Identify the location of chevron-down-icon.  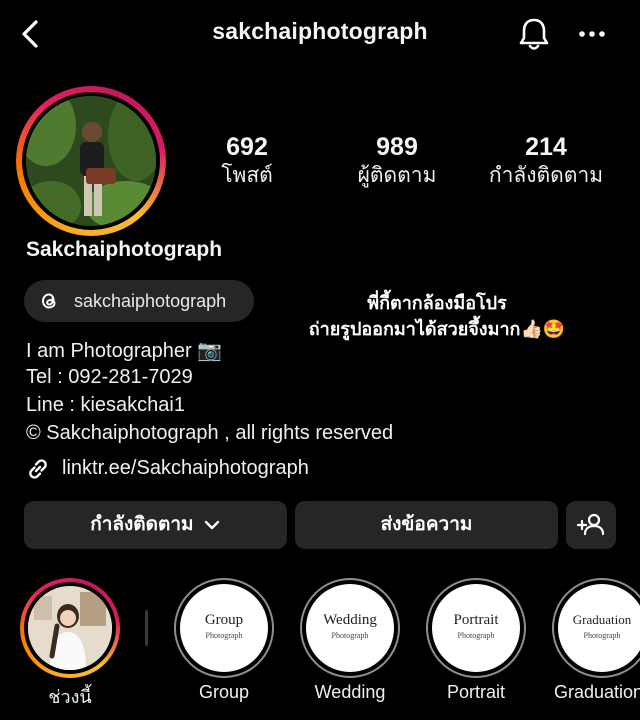
(211, 525).